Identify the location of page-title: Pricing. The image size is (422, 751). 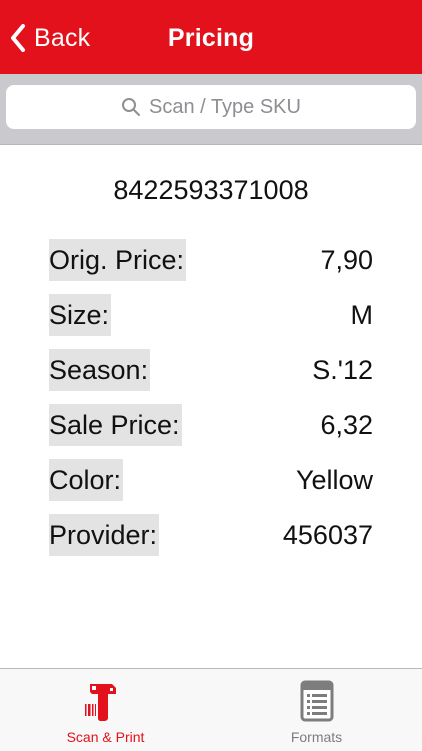
(211, 38).